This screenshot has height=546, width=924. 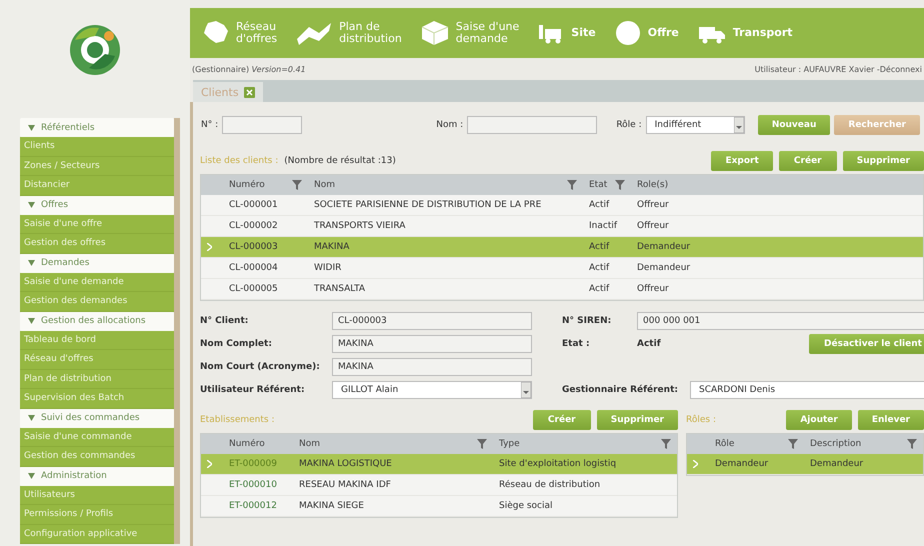 What do you see at coordinates (332, 247) in the screenshot?
I see `table-cell: MAKINA` at bounding box center [332, 247].